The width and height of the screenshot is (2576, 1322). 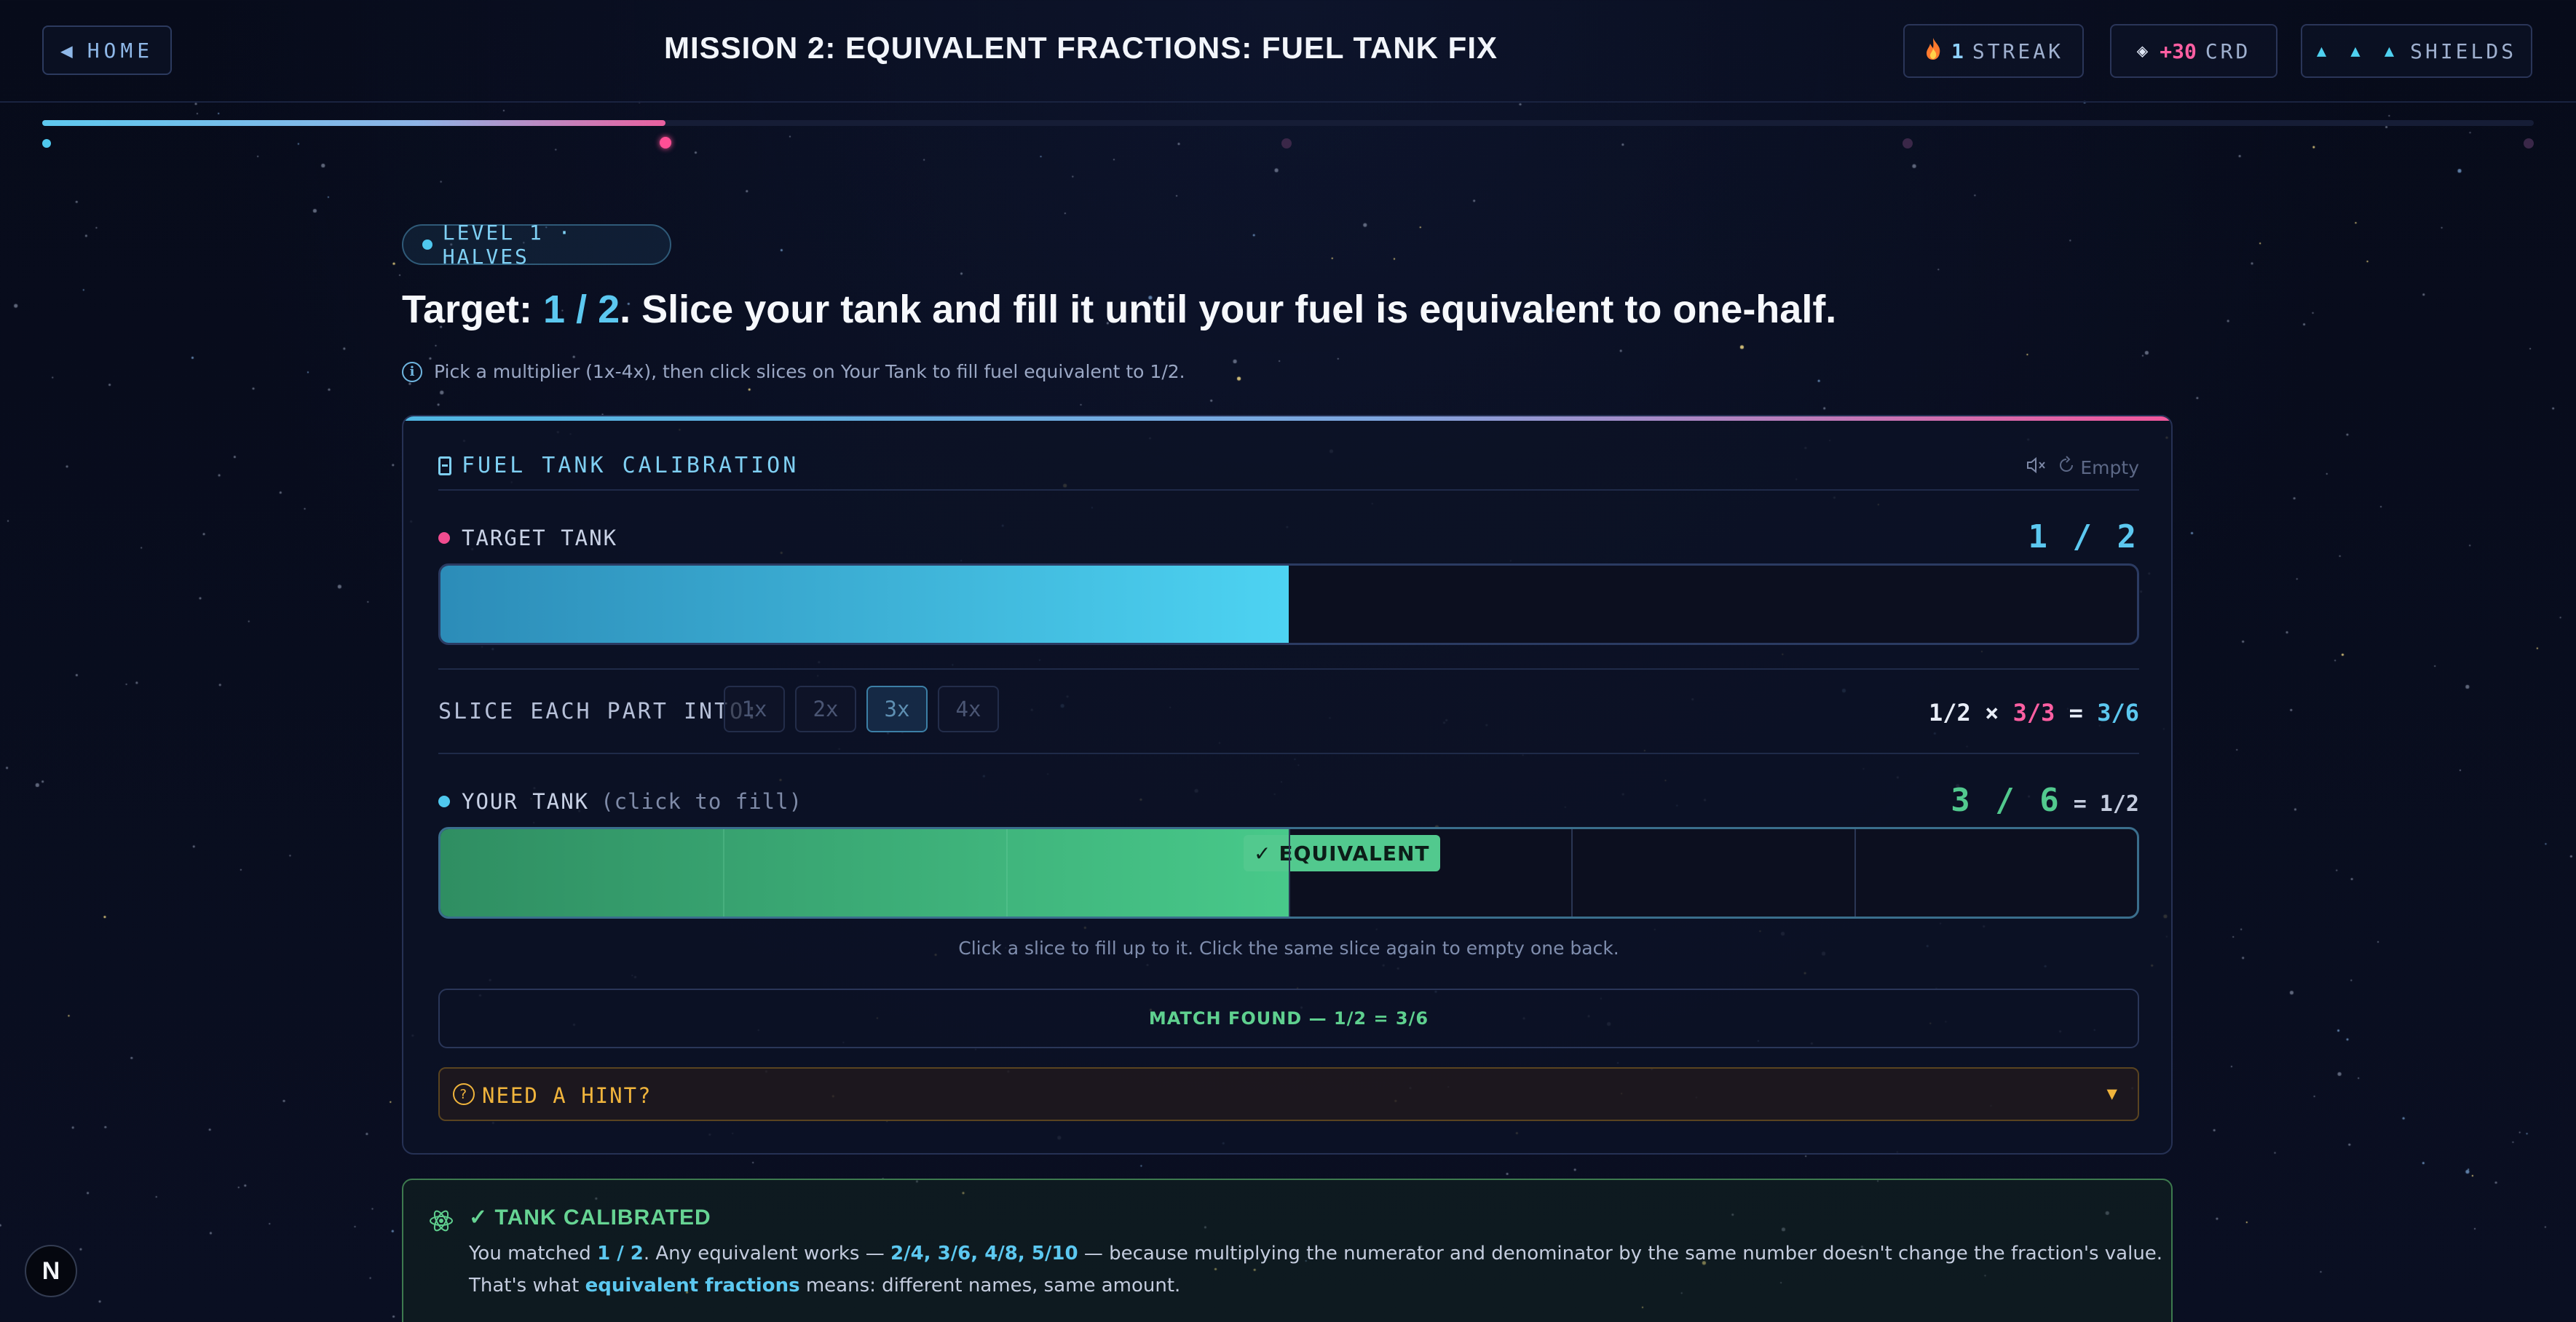 I want to click on multiplier-equation: 1/2 × 3/3 = 3/6, so click(x=2034, y=713).